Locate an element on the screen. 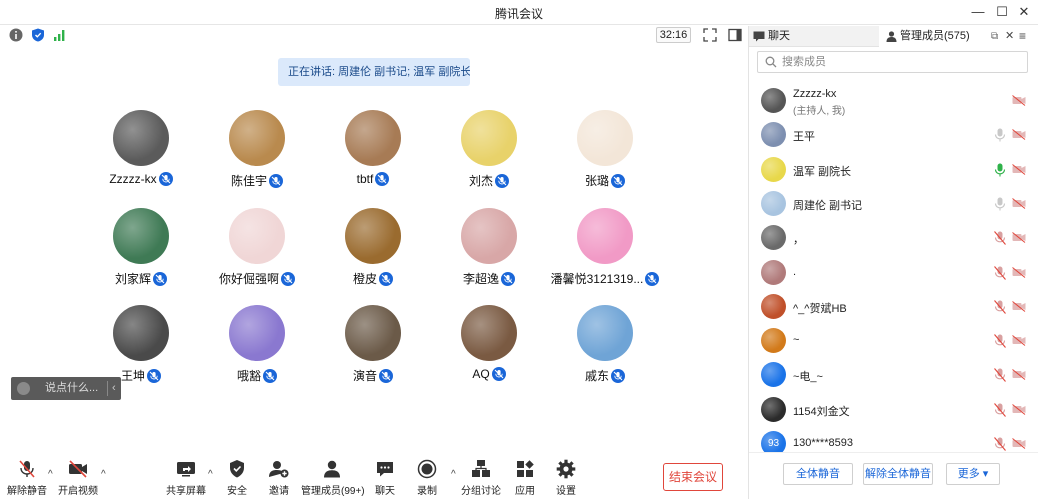 The height and width of the screenshot is (499, 1038). member-row: 周建伦 副书记 is located at coordinates (893, 204).